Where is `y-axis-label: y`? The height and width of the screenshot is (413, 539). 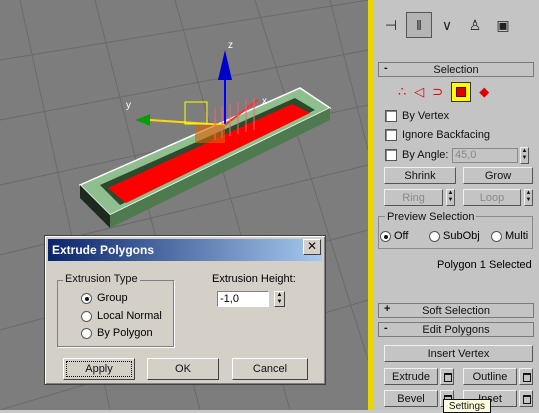
y-axis-label: y is located at coordinates (128, 105).